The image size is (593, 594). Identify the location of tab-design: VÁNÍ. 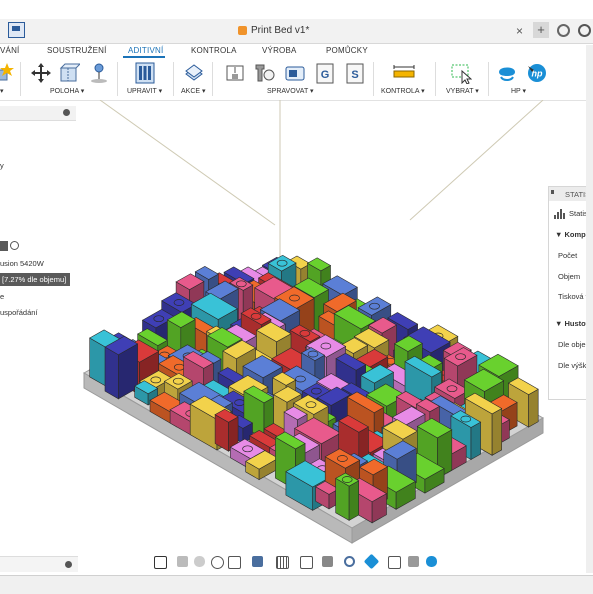
(9, 50).